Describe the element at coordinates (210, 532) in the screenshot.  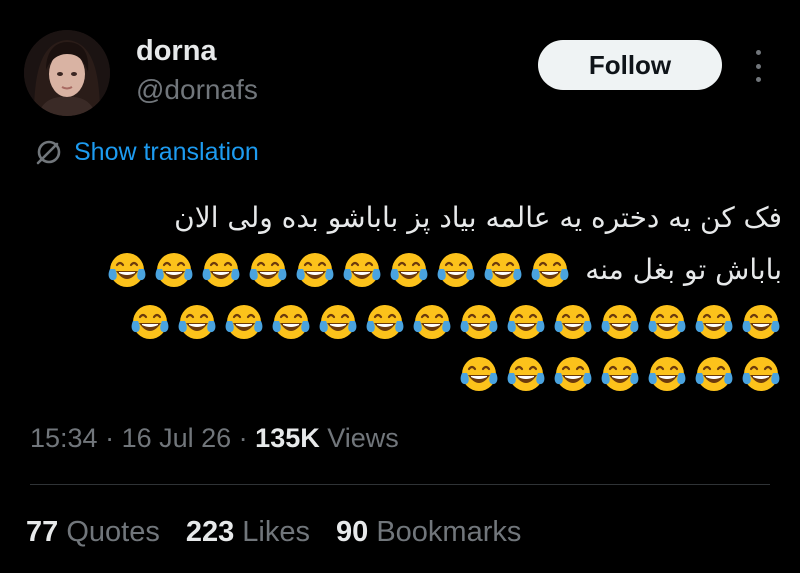
I see `likes-count: 223` at that location.